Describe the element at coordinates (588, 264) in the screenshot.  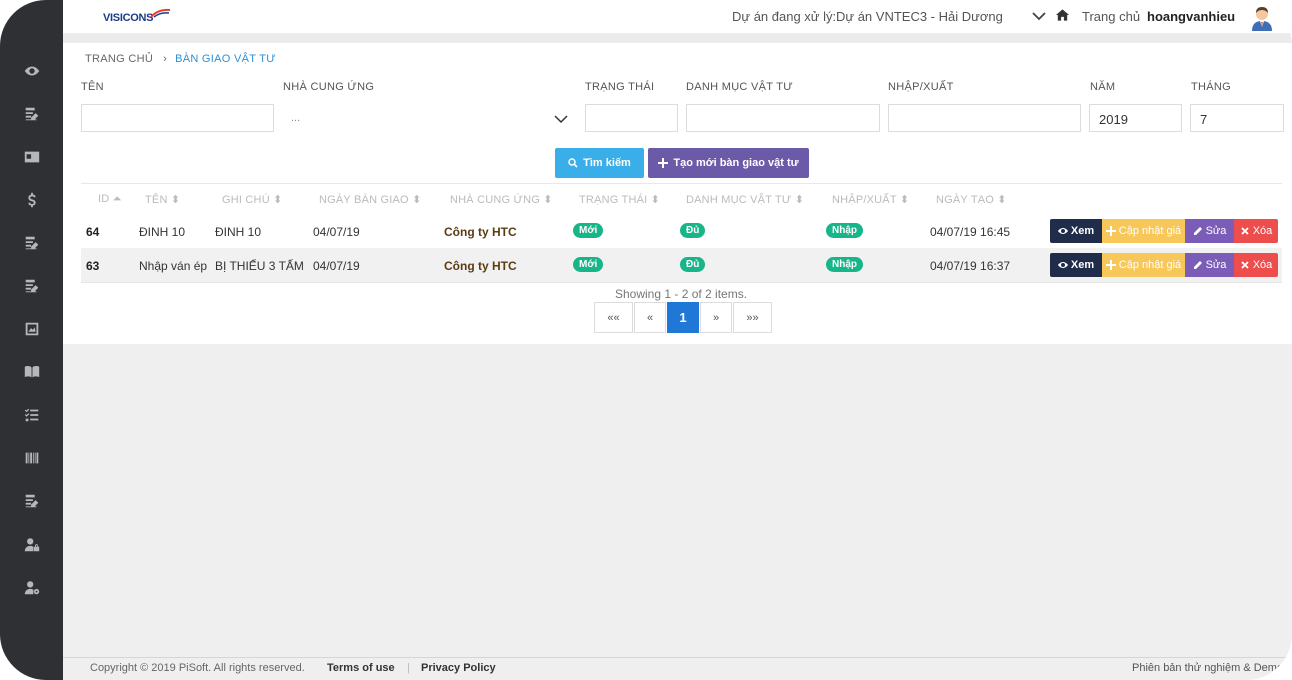
I see `status-badge: Mới` at that location.